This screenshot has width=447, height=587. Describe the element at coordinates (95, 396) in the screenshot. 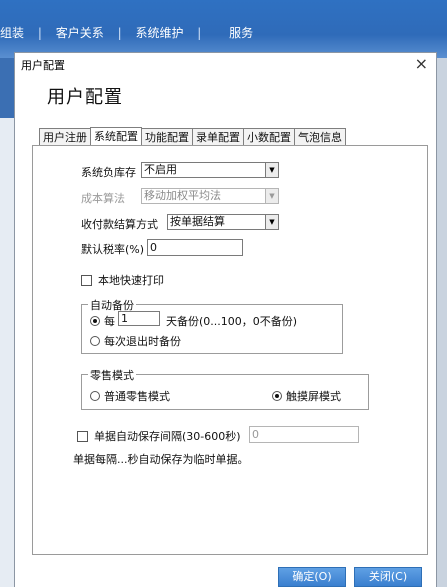

I see `retail-normal-radio` at that location.